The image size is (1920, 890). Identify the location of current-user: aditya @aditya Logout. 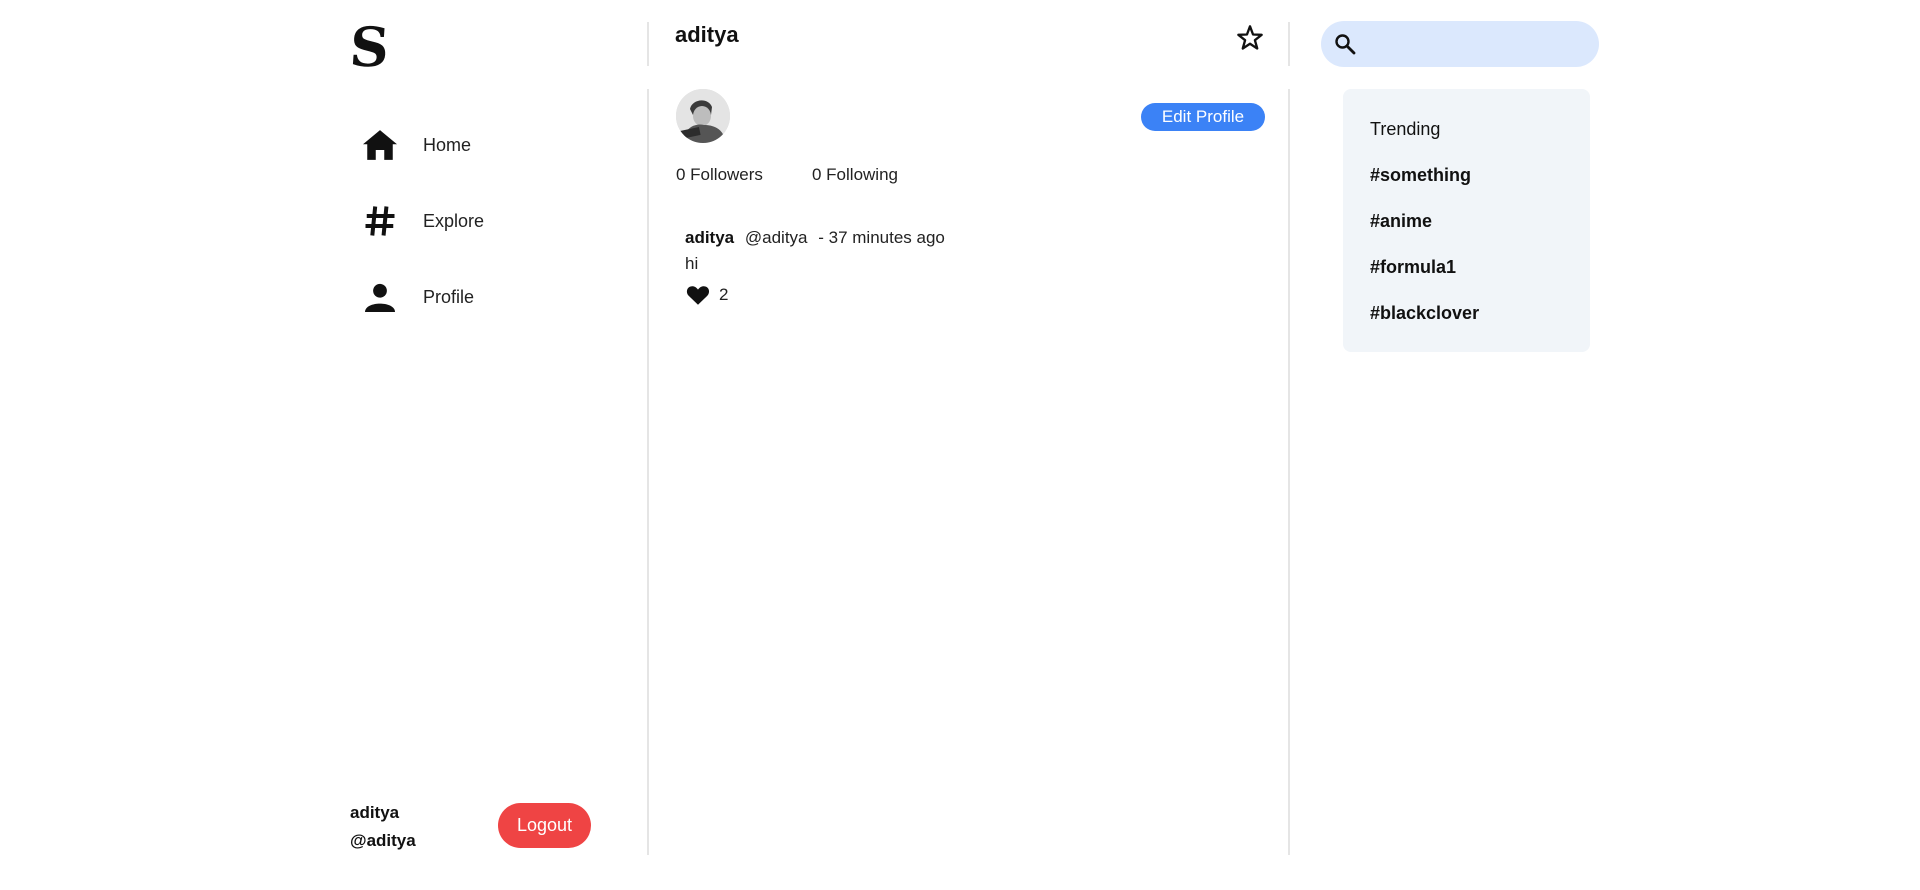
(475, 833).